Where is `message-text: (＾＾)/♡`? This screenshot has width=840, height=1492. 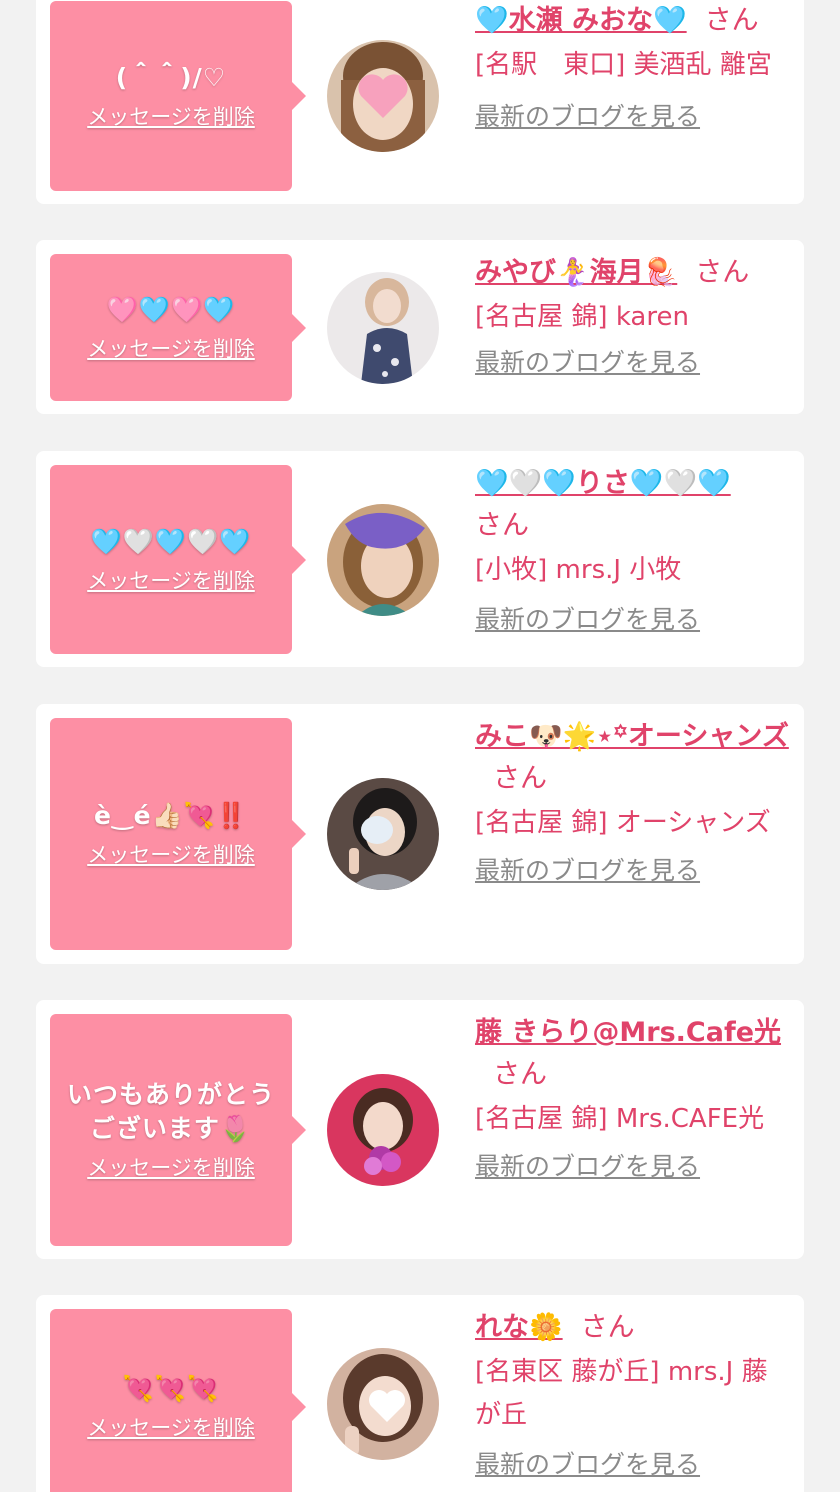 message-text: (＾＾)/♡ is located at coordinates (171, 77).